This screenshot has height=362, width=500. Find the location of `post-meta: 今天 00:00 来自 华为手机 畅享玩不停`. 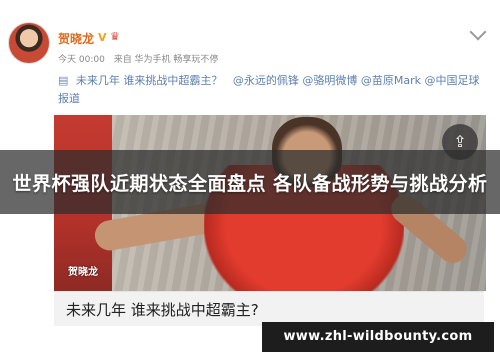

post-meta: 今天 00:00 来自 华为手机 畅享玩不停 is located at coordinates (141, 58).